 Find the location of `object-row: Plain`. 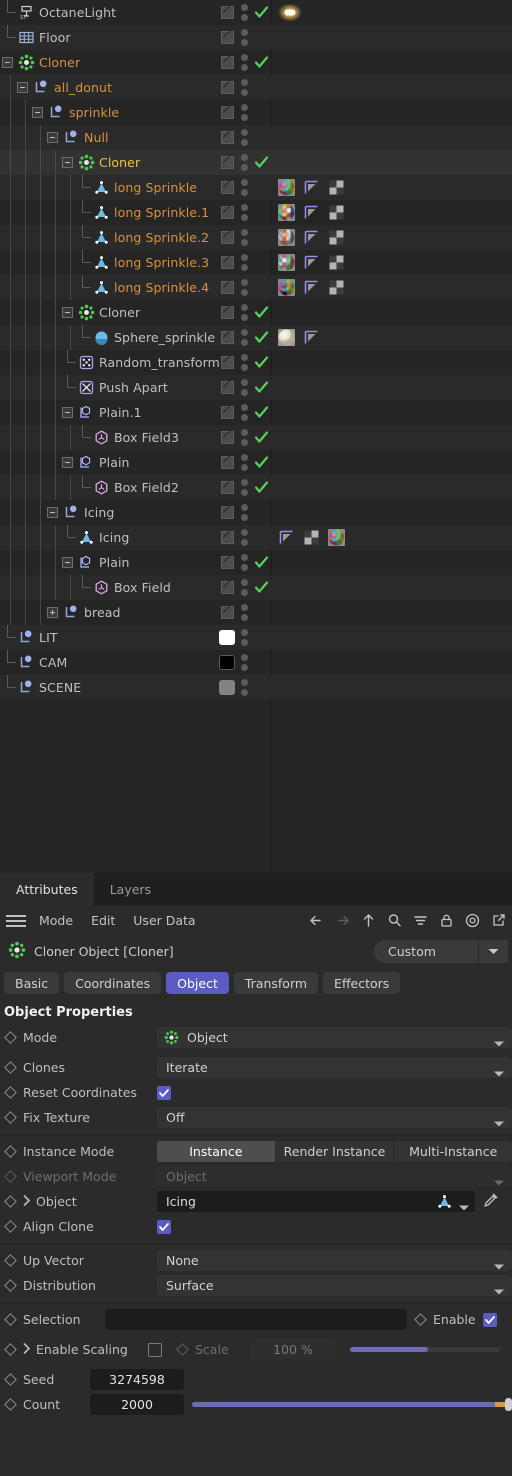

object-row: Plain is located at coordinates (256, 462).